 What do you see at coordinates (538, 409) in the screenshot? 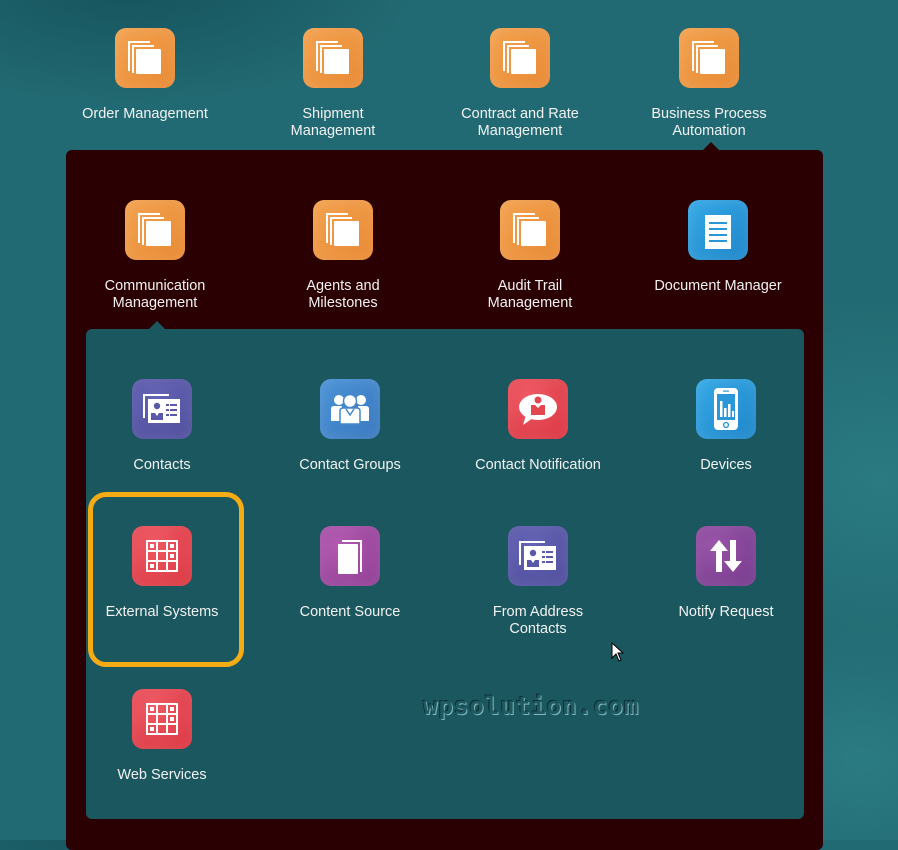
I see `speech-bubble-person-icon` at bounding box center [538, 409].